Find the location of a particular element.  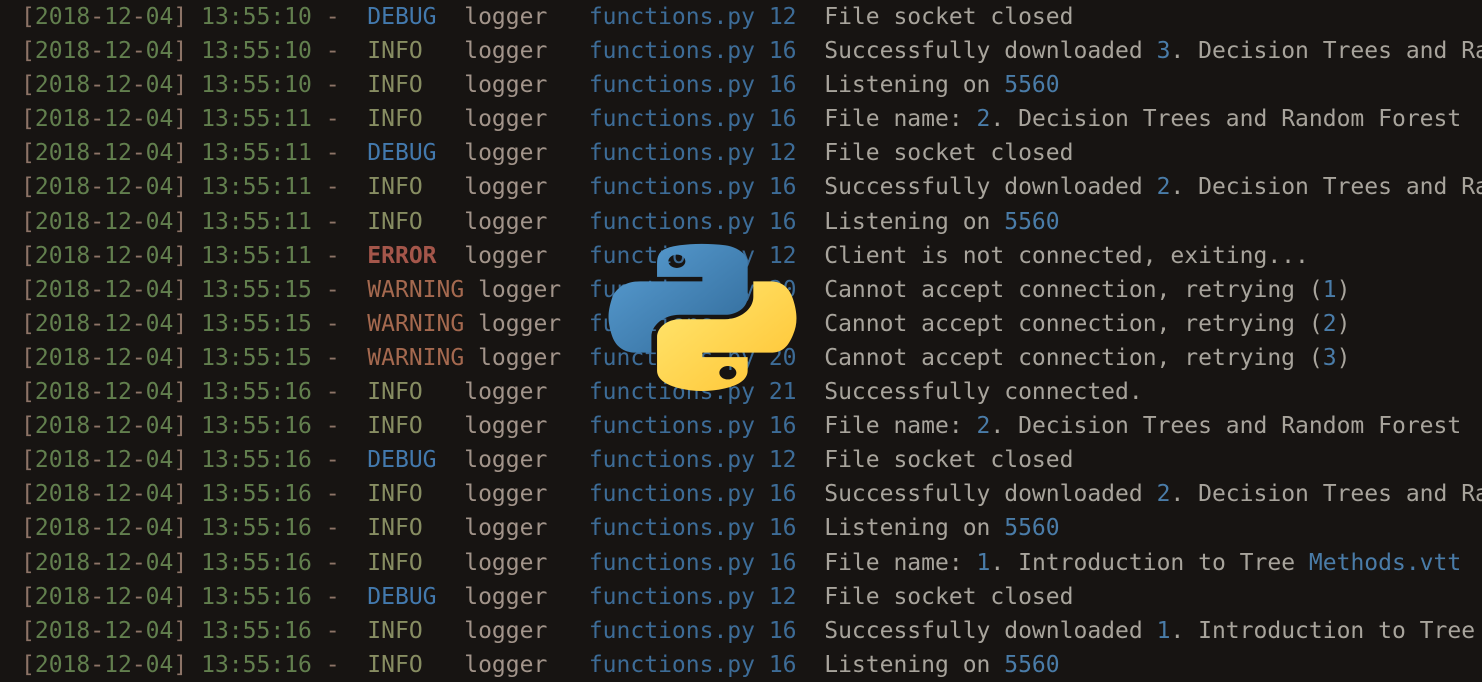

log-message-segment: Successfully connected. is located at coordinates (983, 392).